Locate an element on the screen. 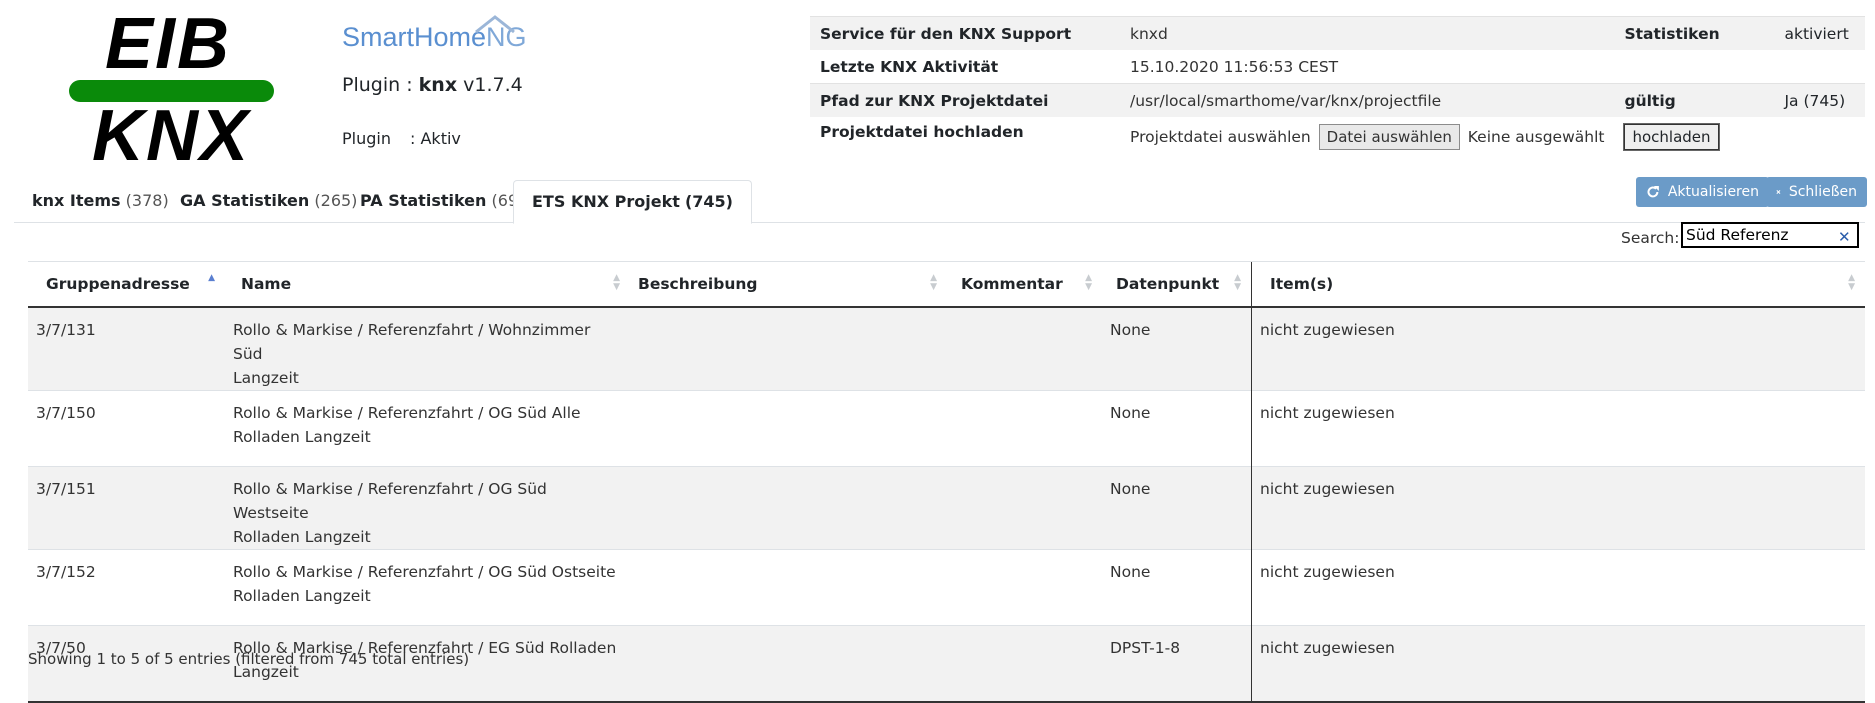 Image resolution: width=1875 pixels, height=703 pixels. statistics-value: aktiviert is located at coordinates (1819, 33).